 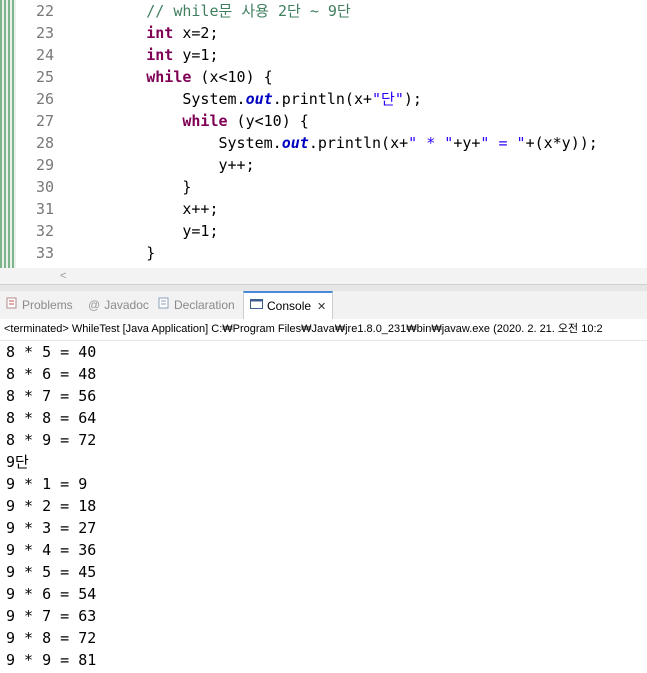 What do you see at coordinates (44, 209) in the screenshot?
I see `line-number: 31` at bounding box center [44, 209].